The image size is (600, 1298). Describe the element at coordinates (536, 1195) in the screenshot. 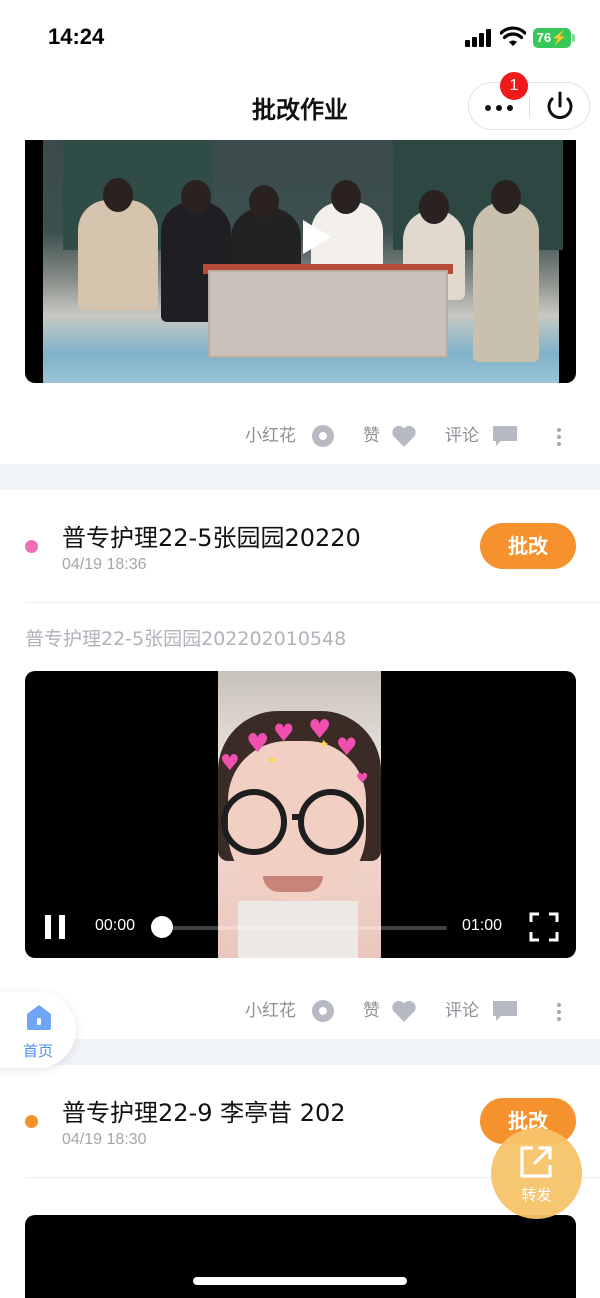

I see `share-label: 转发` at that location.